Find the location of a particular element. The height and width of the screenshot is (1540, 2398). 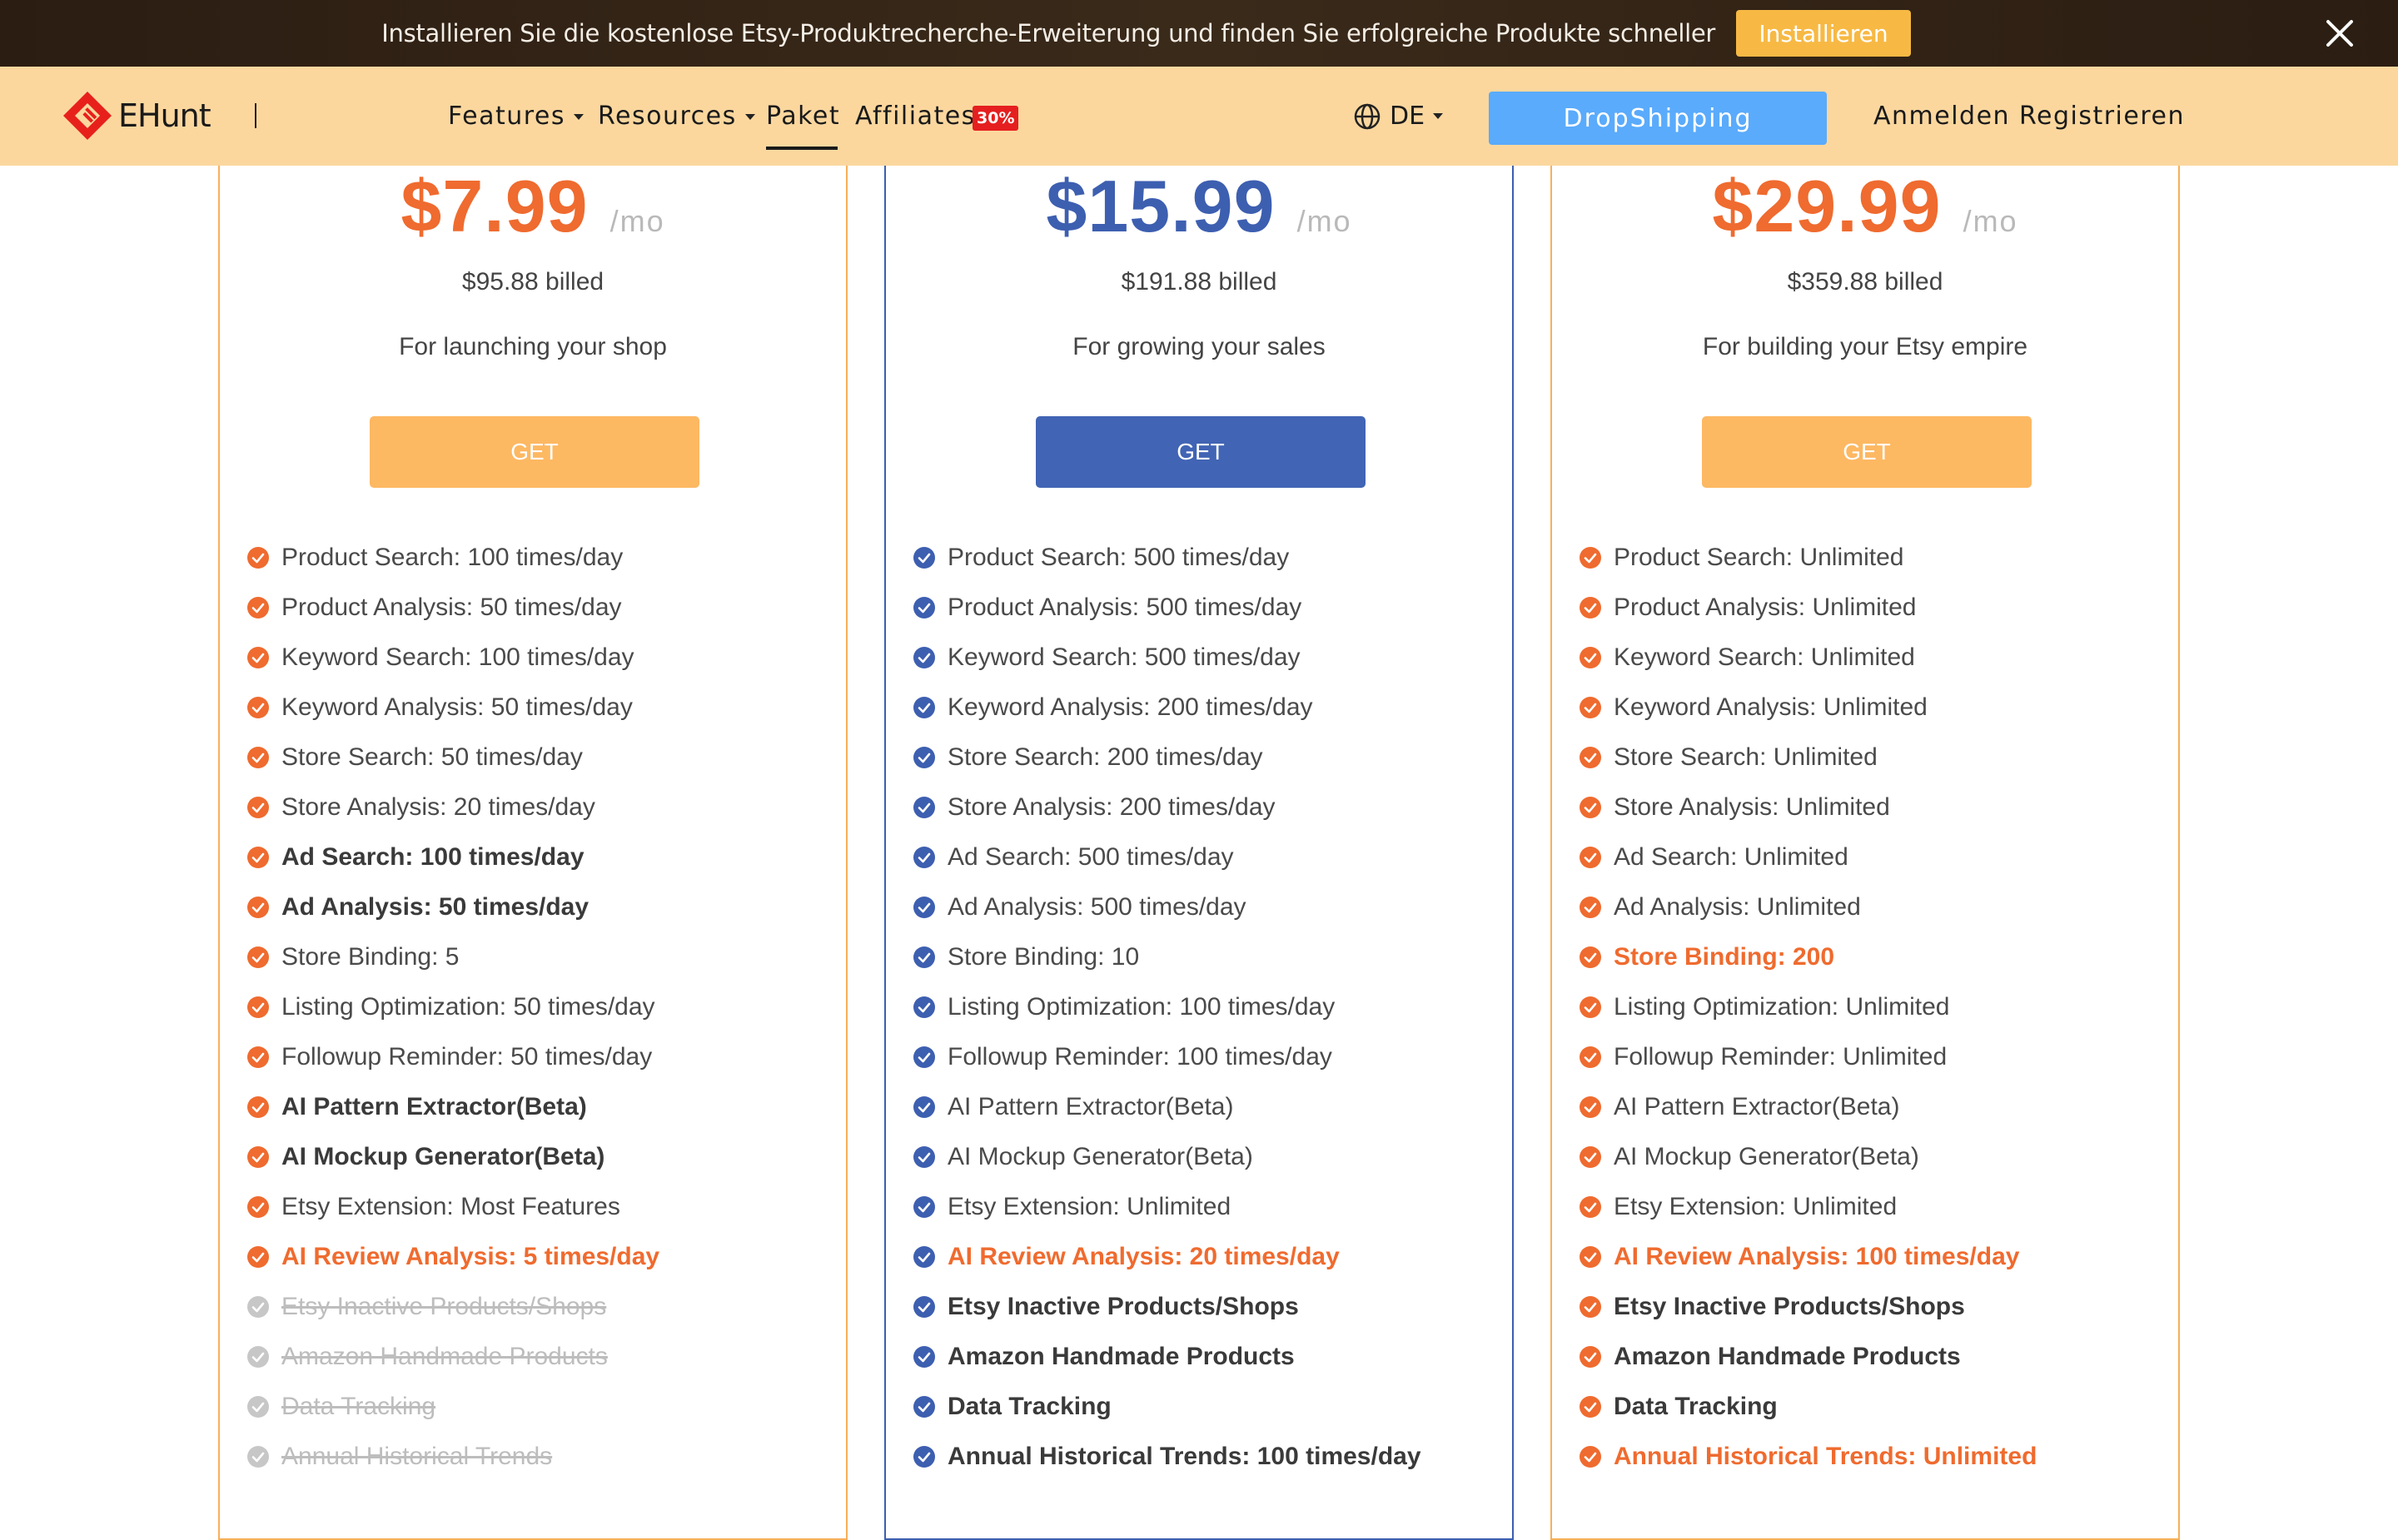

feature-item: Store Search: 50 times/day is located at coordinates (452, 757).